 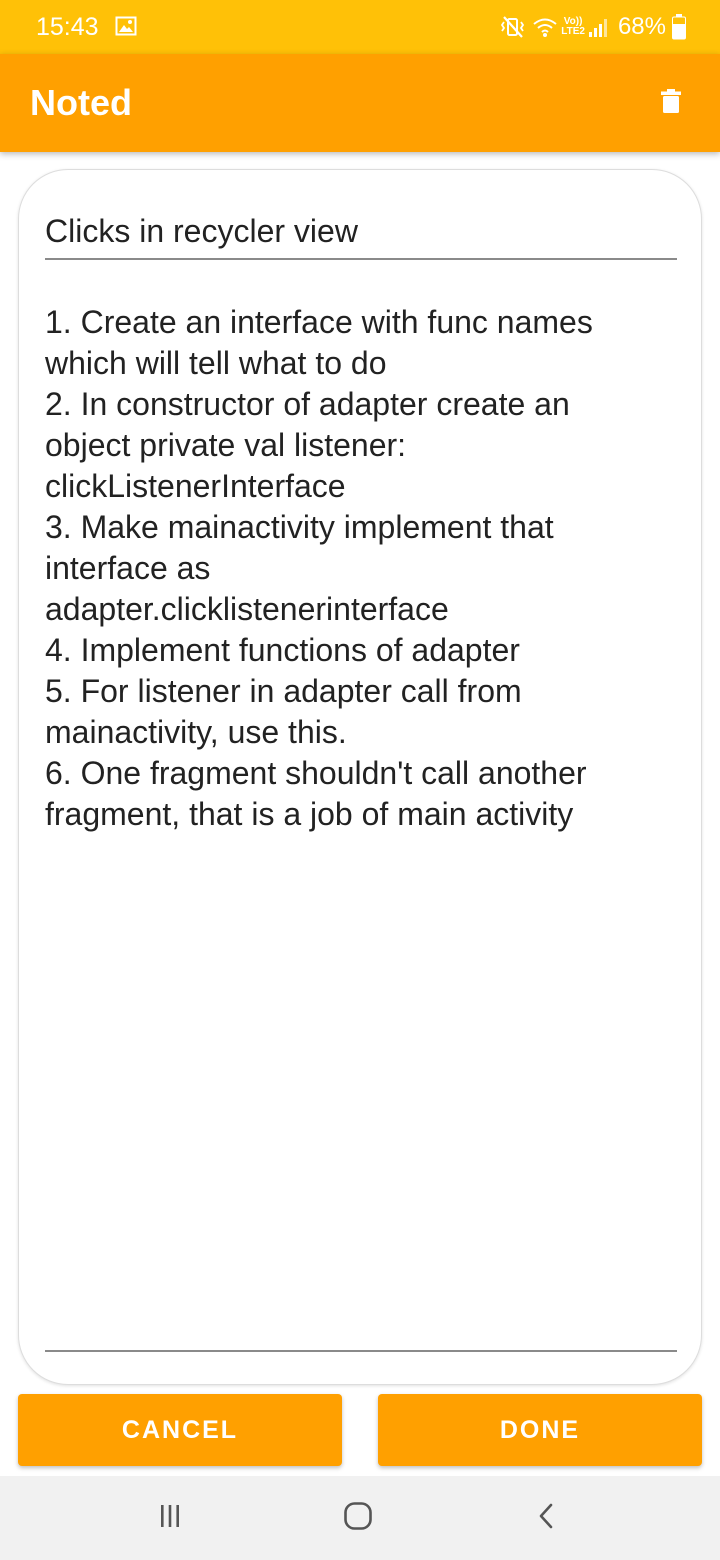 I want to click on signal-icon, so click(x=599, y=27).